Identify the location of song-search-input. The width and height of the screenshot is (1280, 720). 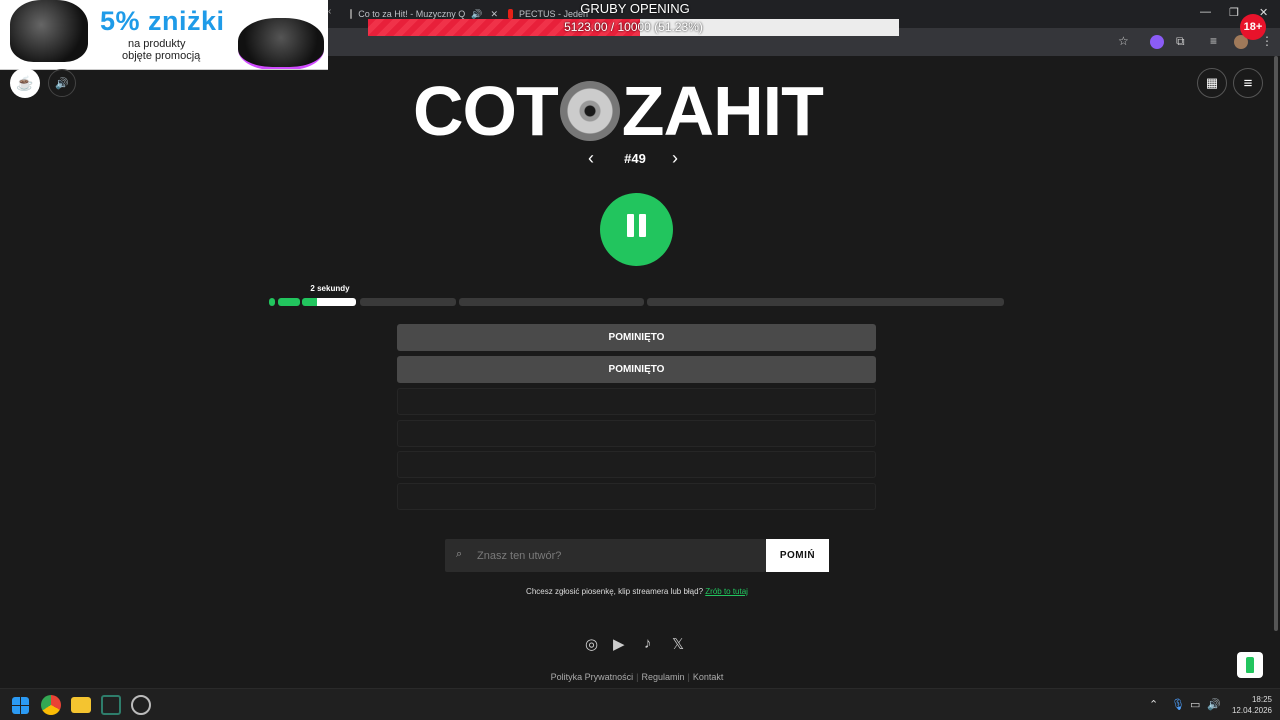
(615, 555).